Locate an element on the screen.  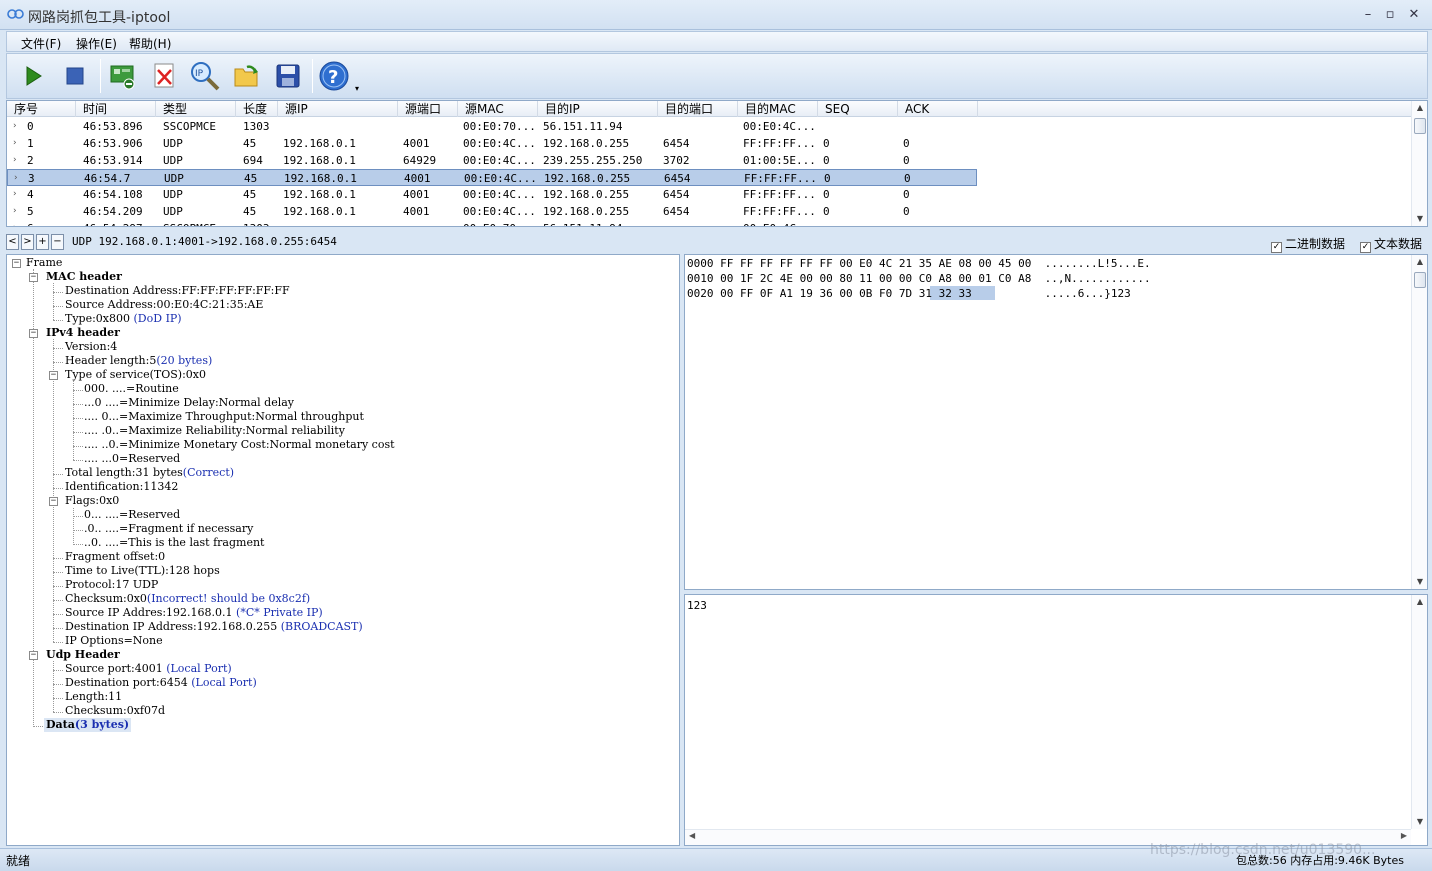
stop-capture-button is located at coordinates (75, 76).